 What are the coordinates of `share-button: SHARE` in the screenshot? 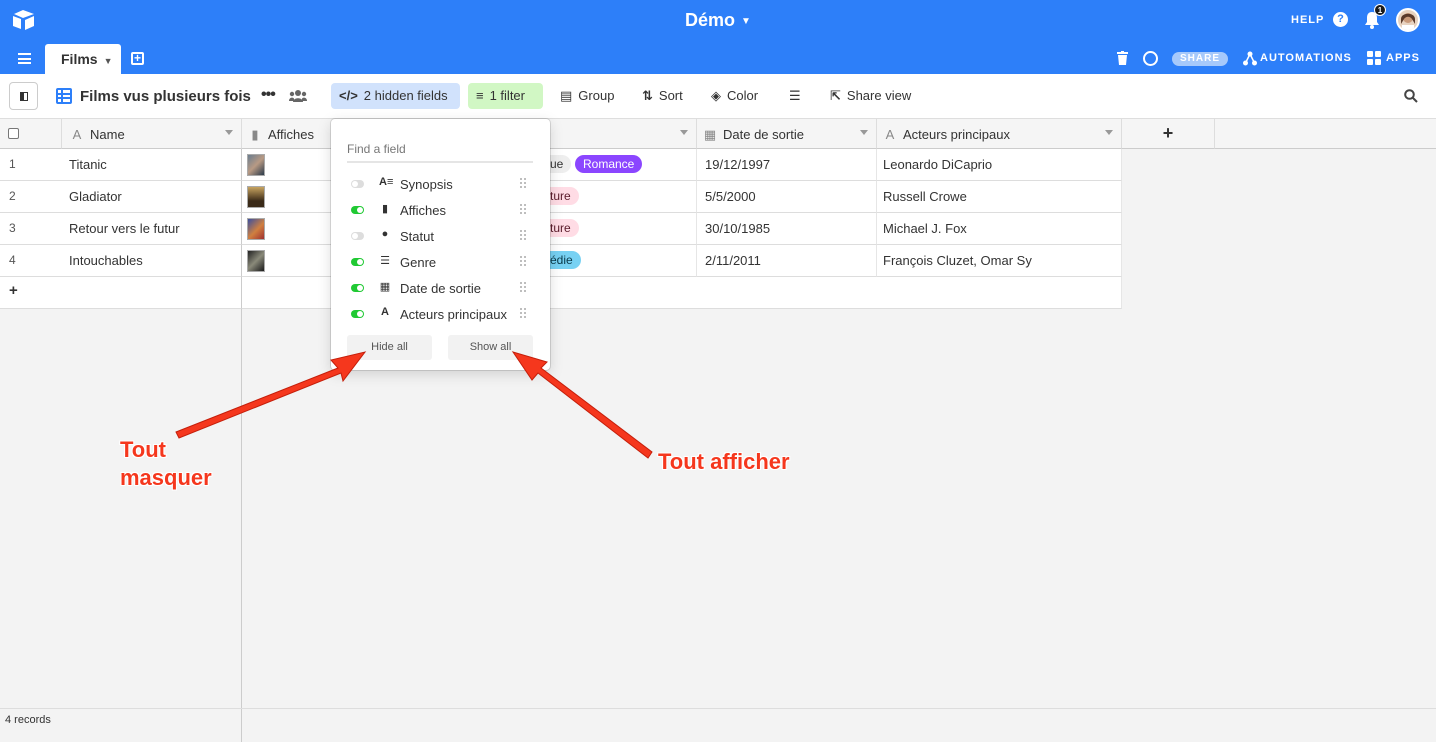 It's located at (1200, 59).